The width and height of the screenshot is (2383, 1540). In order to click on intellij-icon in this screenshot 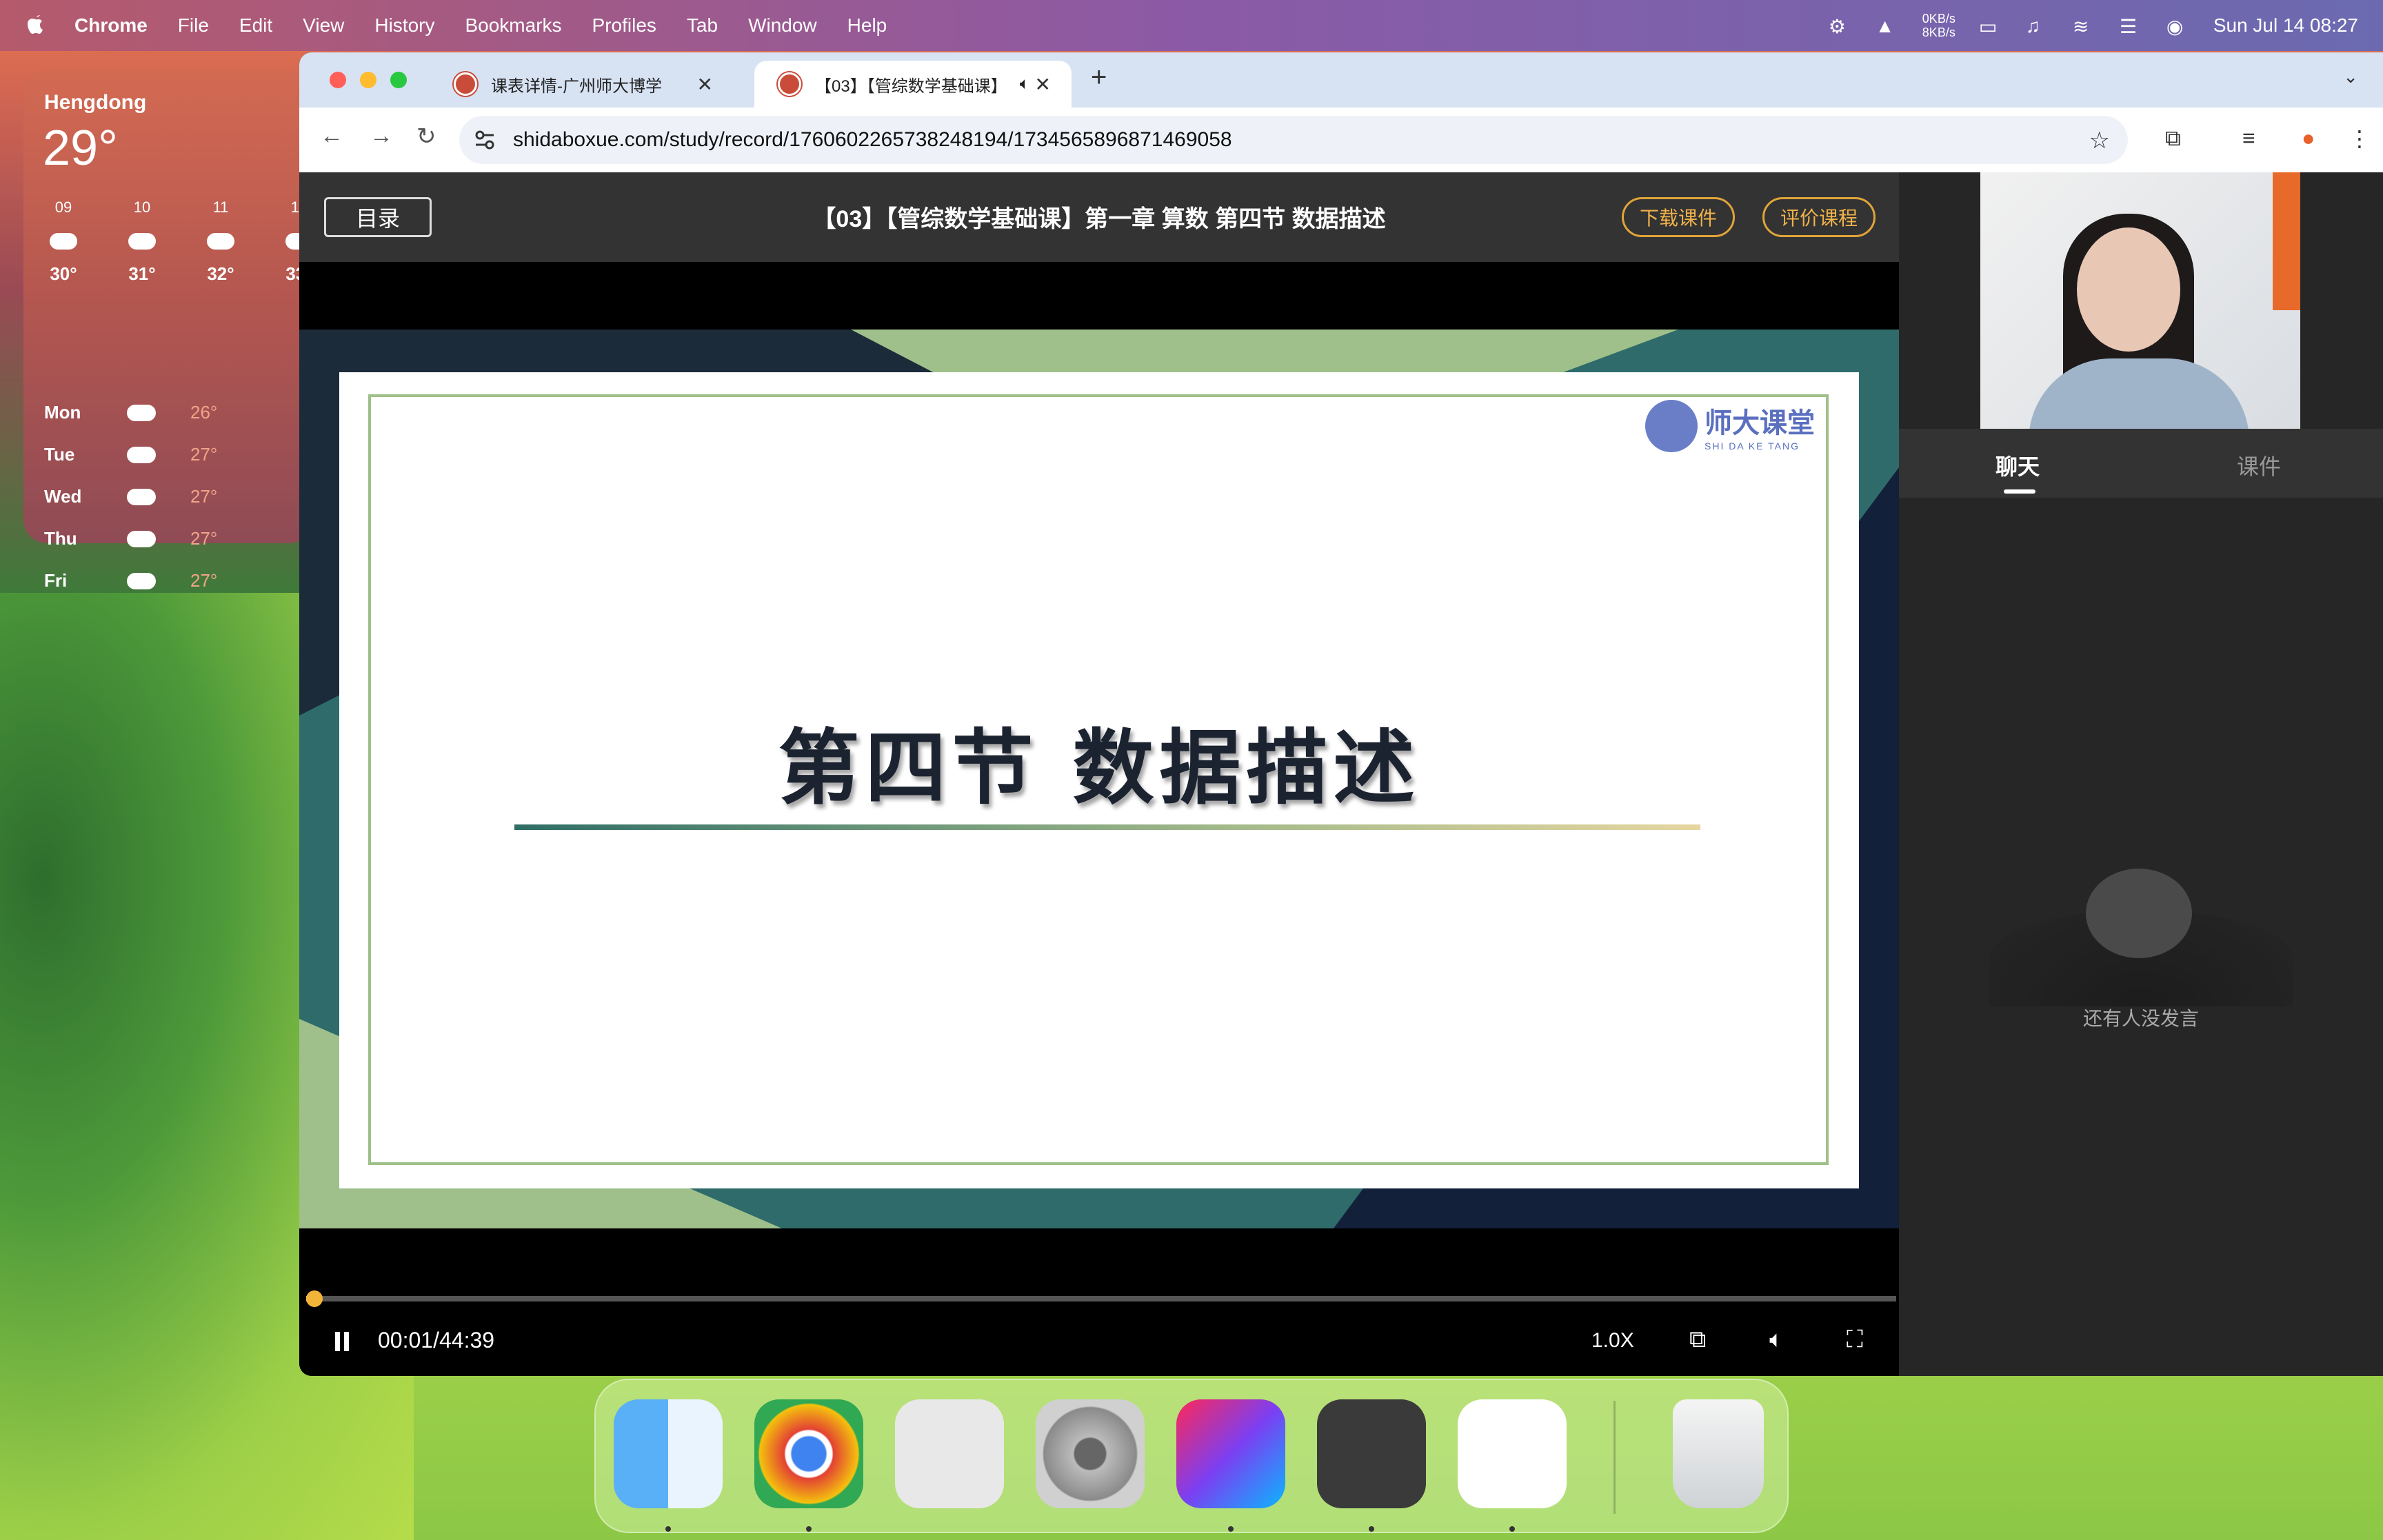, I will do `click(1230, 1454)`.